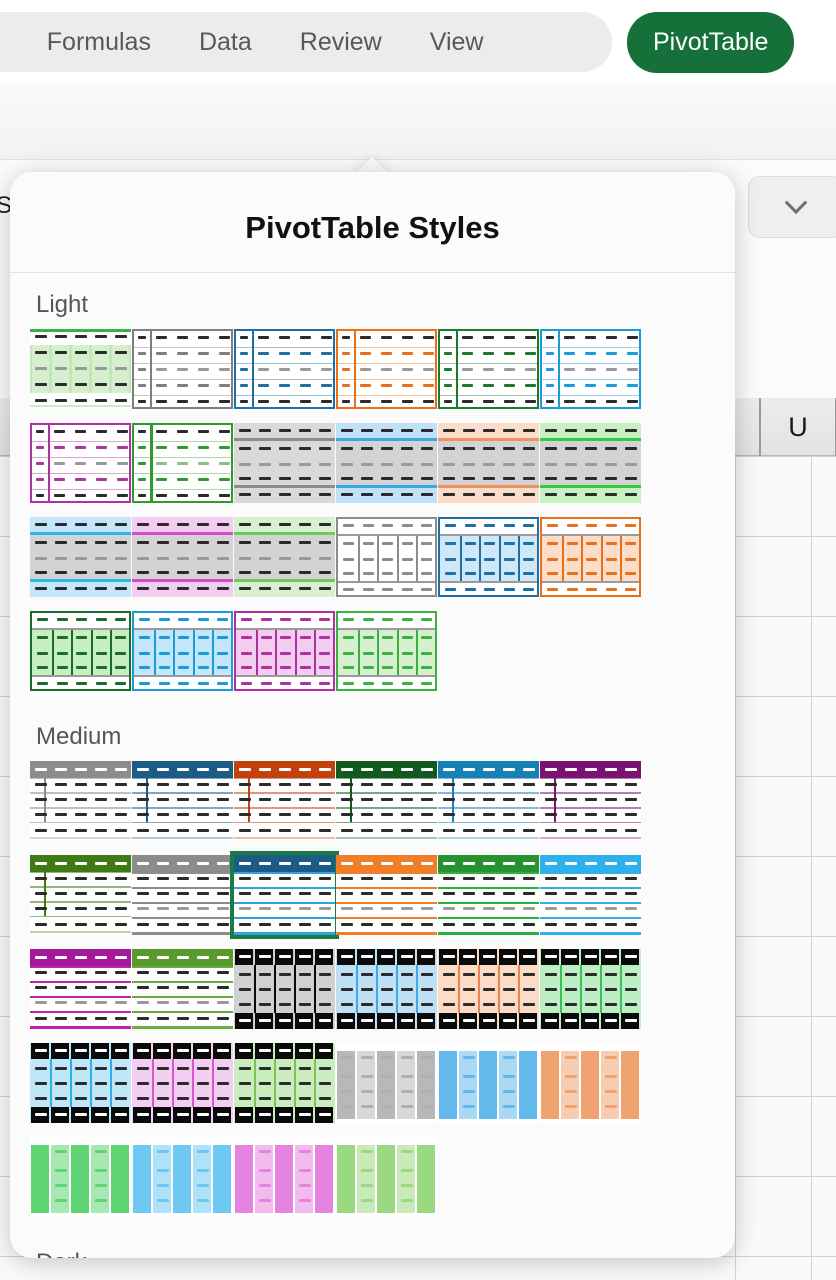 This screenshot has height=1280, width=836. Describe the element at coordinates (792, 207) in the screenshot. I see `sheet-collapse-button` at that location.